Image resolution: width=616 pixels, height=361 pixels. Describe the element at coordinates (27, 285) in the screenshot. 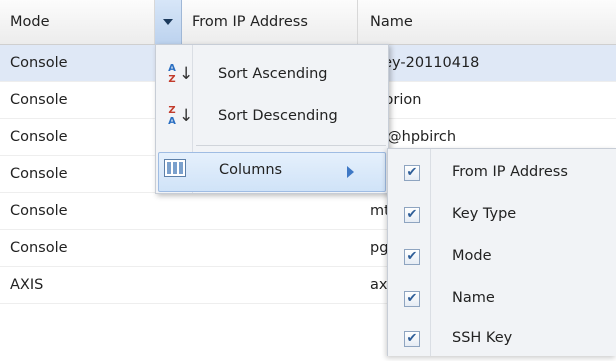

I see `cell-mode: AXIS` at that location.